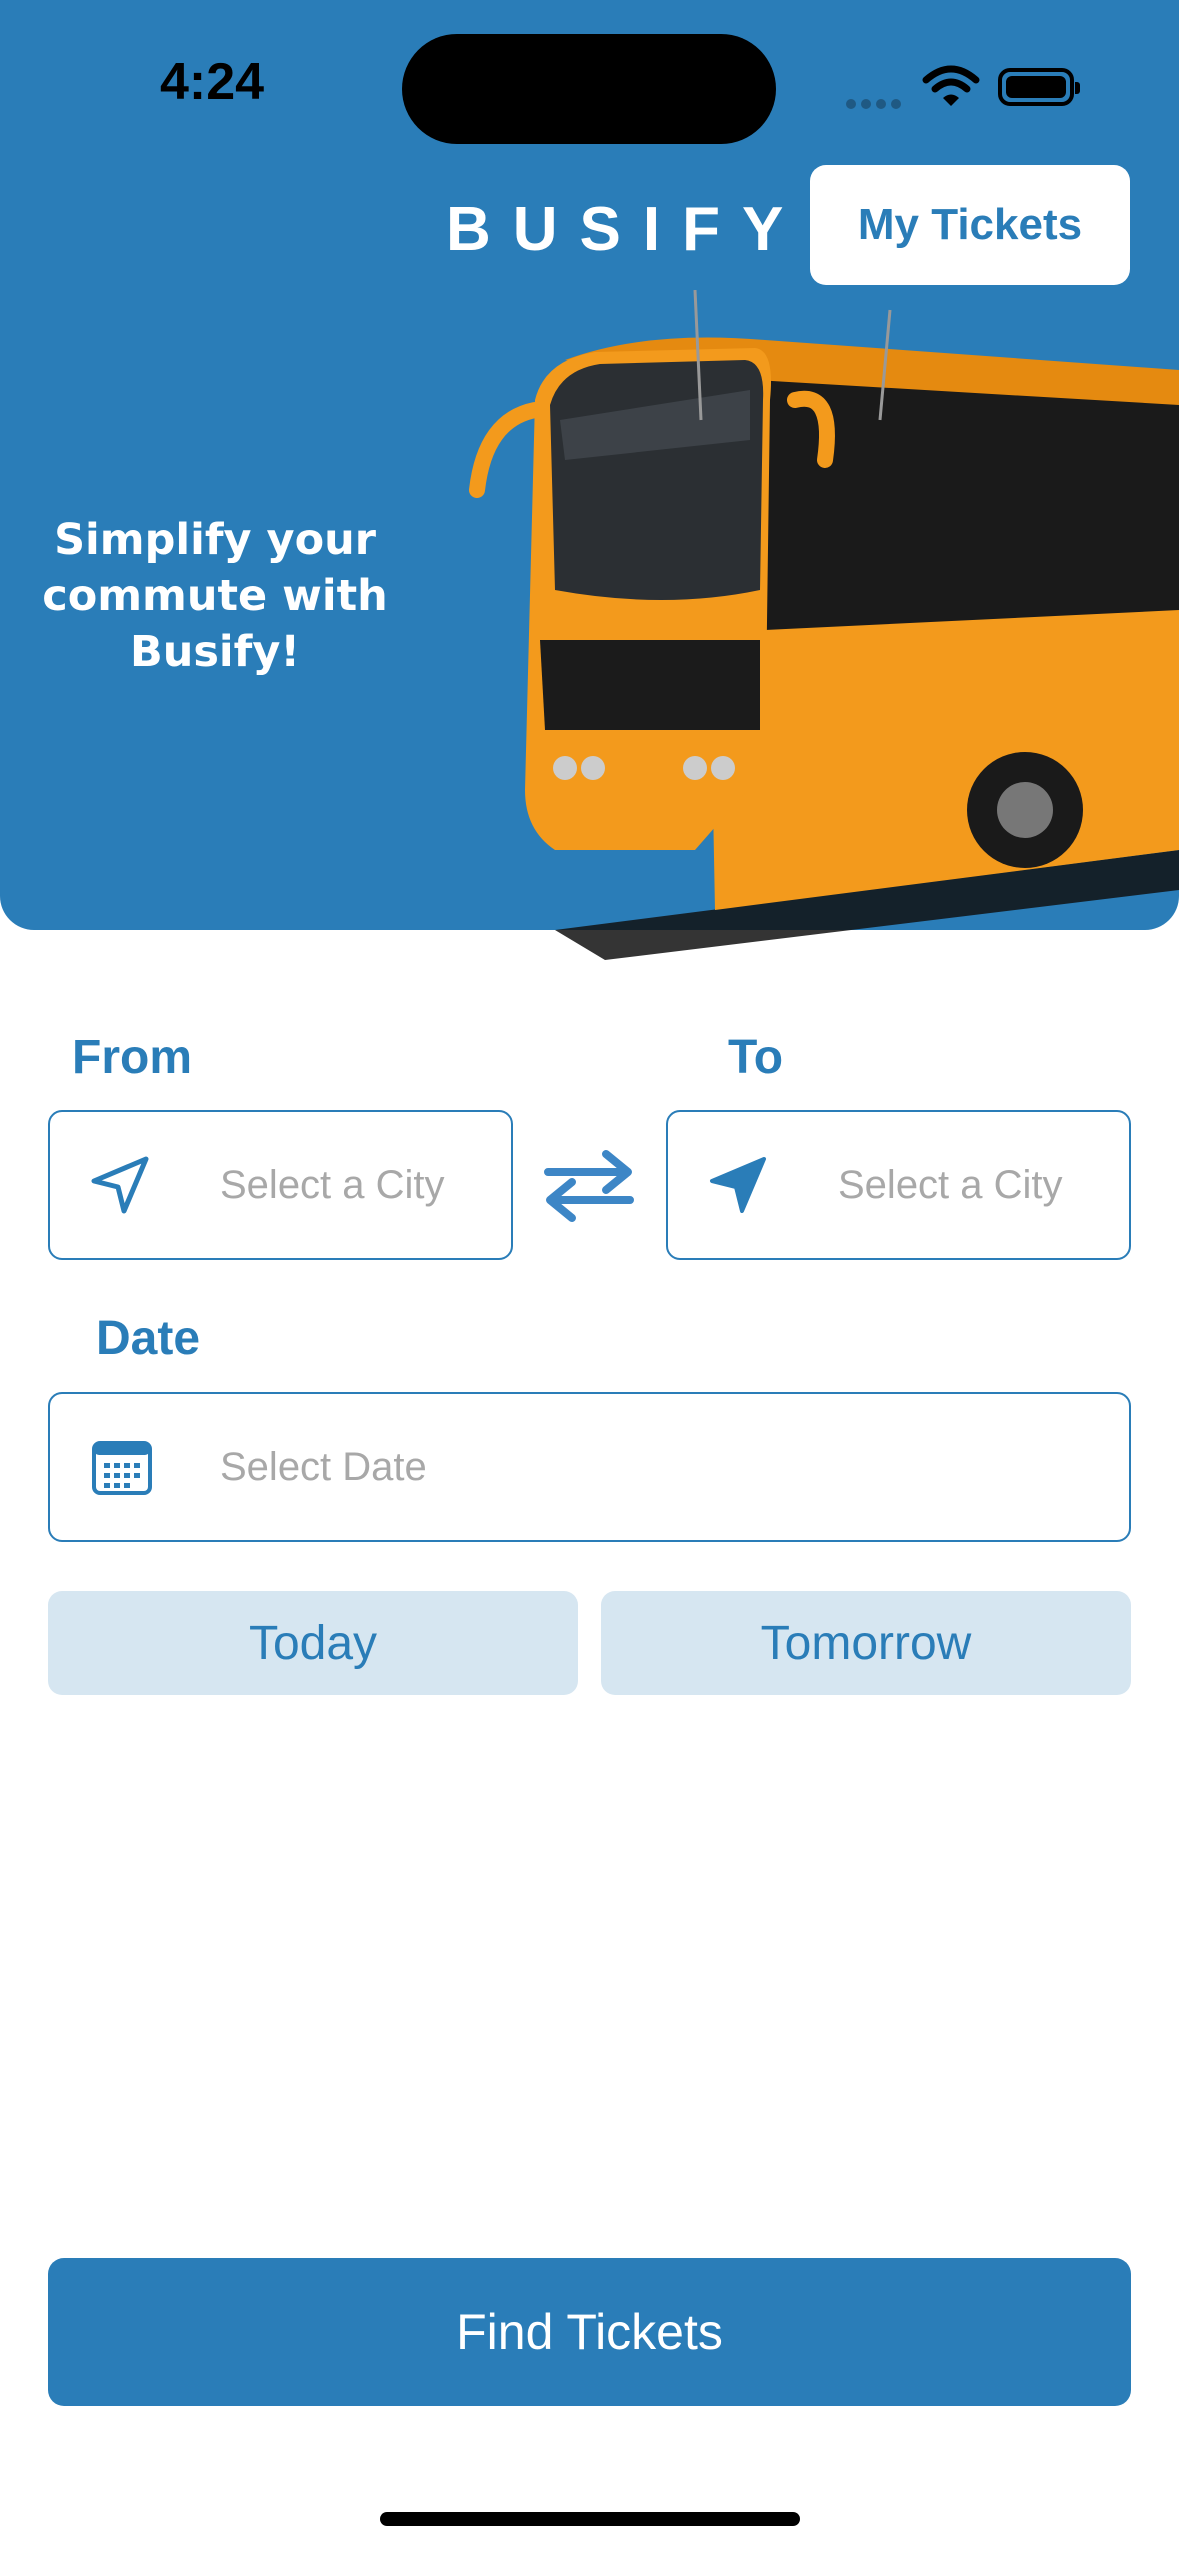 The width and height of the screenshot is (1179, 2556). Describe the element at coordinates (866, 1643) in the screenshot. I see `tomorrow-button: Tomorrow` at that location.